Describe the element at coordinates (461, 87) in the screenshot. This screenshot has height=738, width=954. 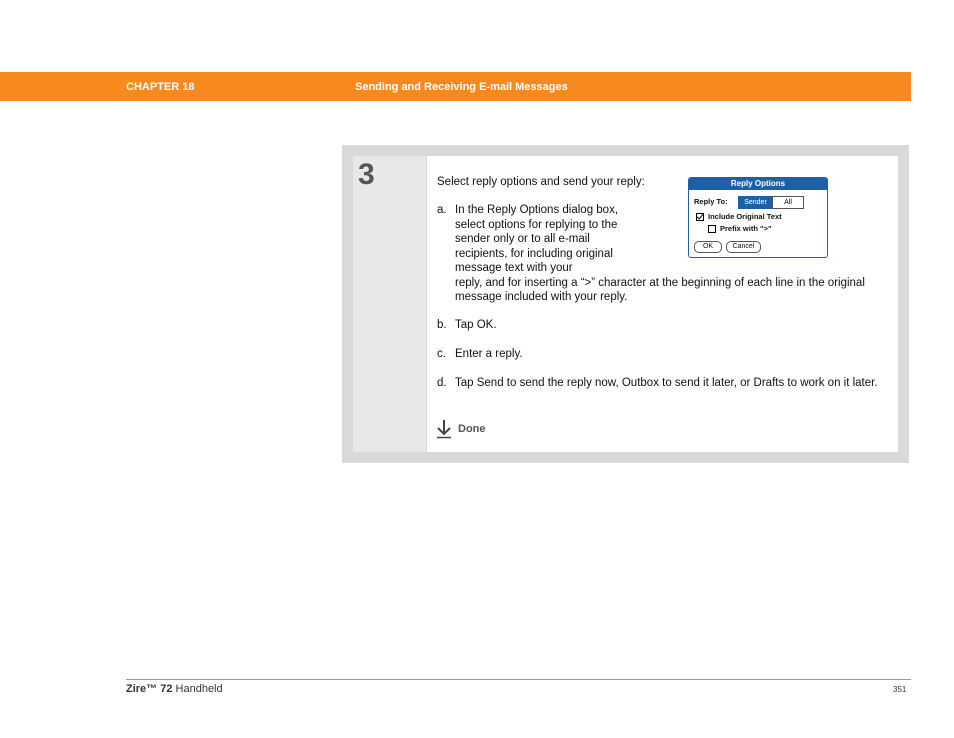
I see `chapter-title: Sending and Receiving E-mail Messages` at that location.